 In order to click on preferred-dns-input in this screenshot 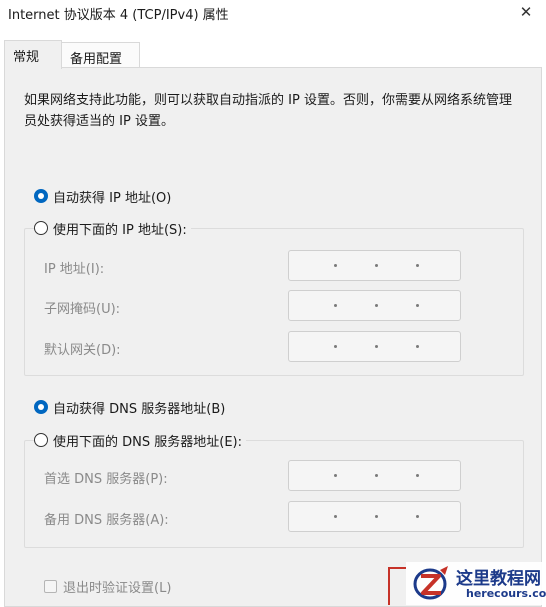, I will do `click(374, 475)`.